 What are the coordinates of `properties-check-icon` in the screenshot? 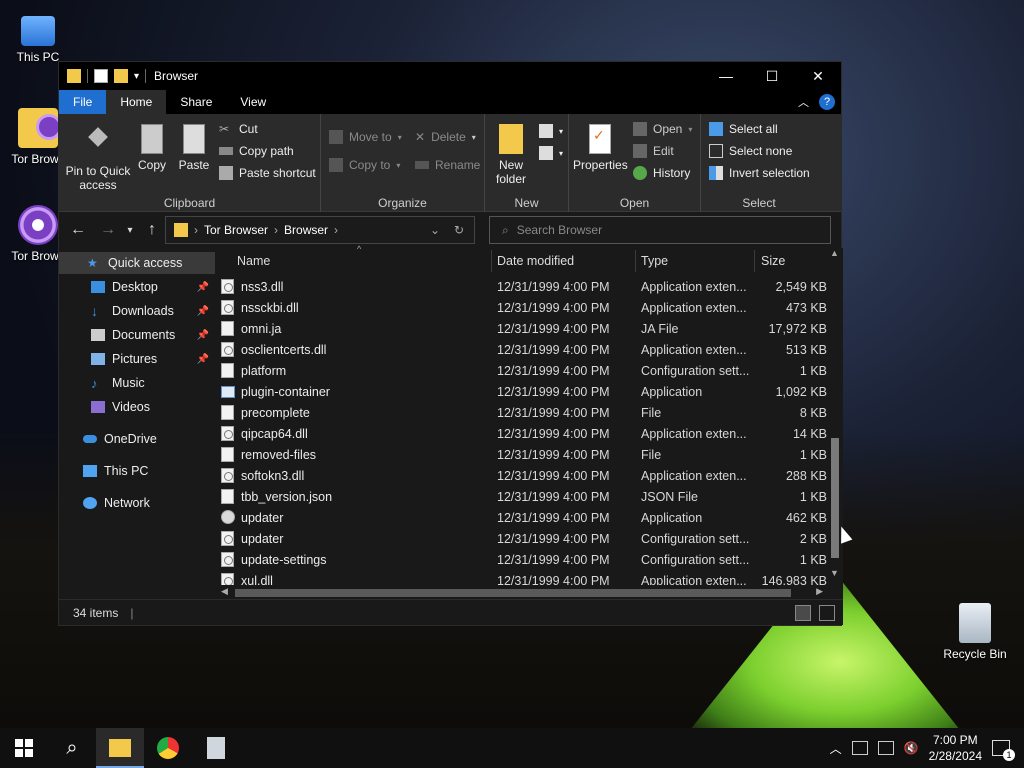 It's located at (101, 76).